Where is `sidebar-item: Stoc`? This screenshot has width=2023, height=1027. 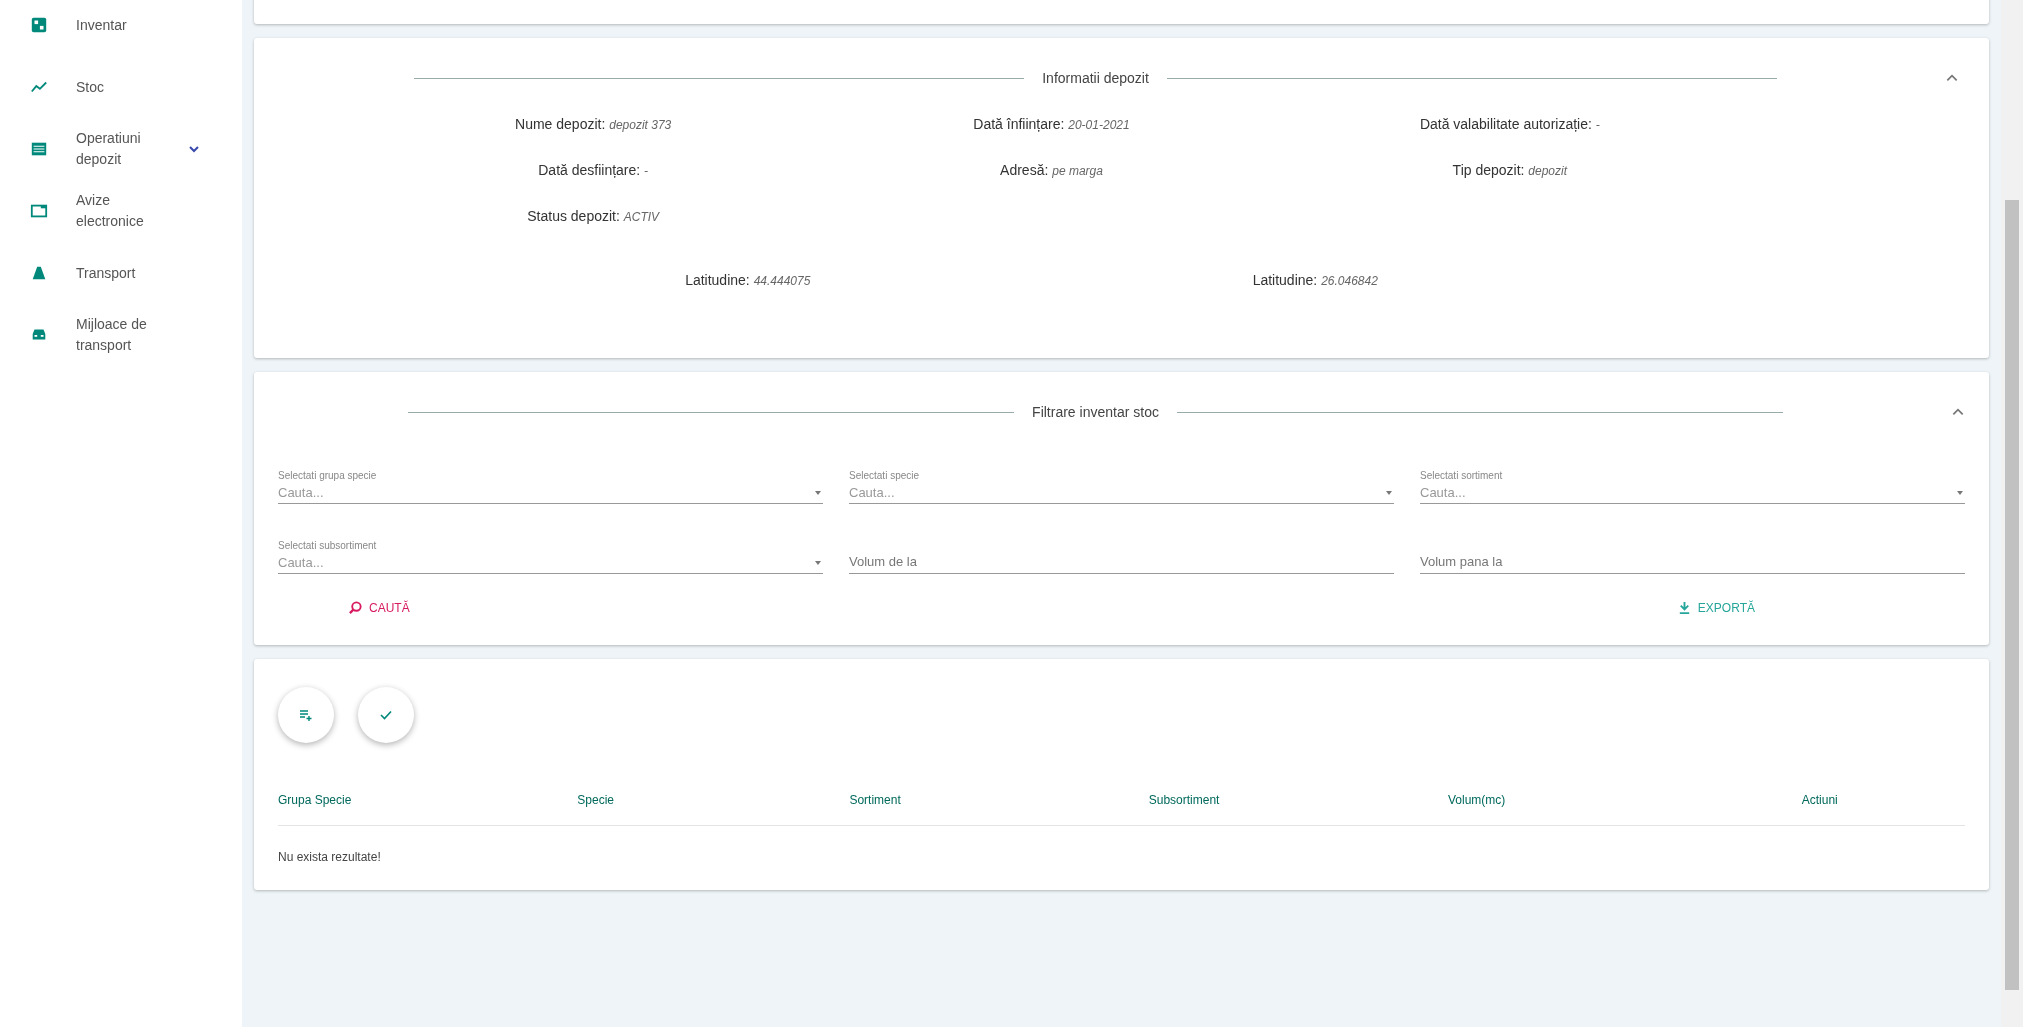 sidebar-item: Stoc is located at coordinates (115, 87).